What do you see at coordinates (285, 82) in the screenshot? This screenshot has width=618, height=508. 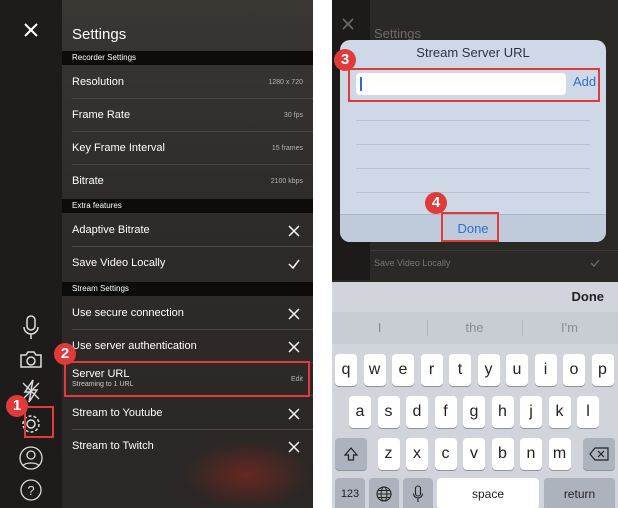 I see `row-value: 1280 x 720` at bounding box center [285, 82].